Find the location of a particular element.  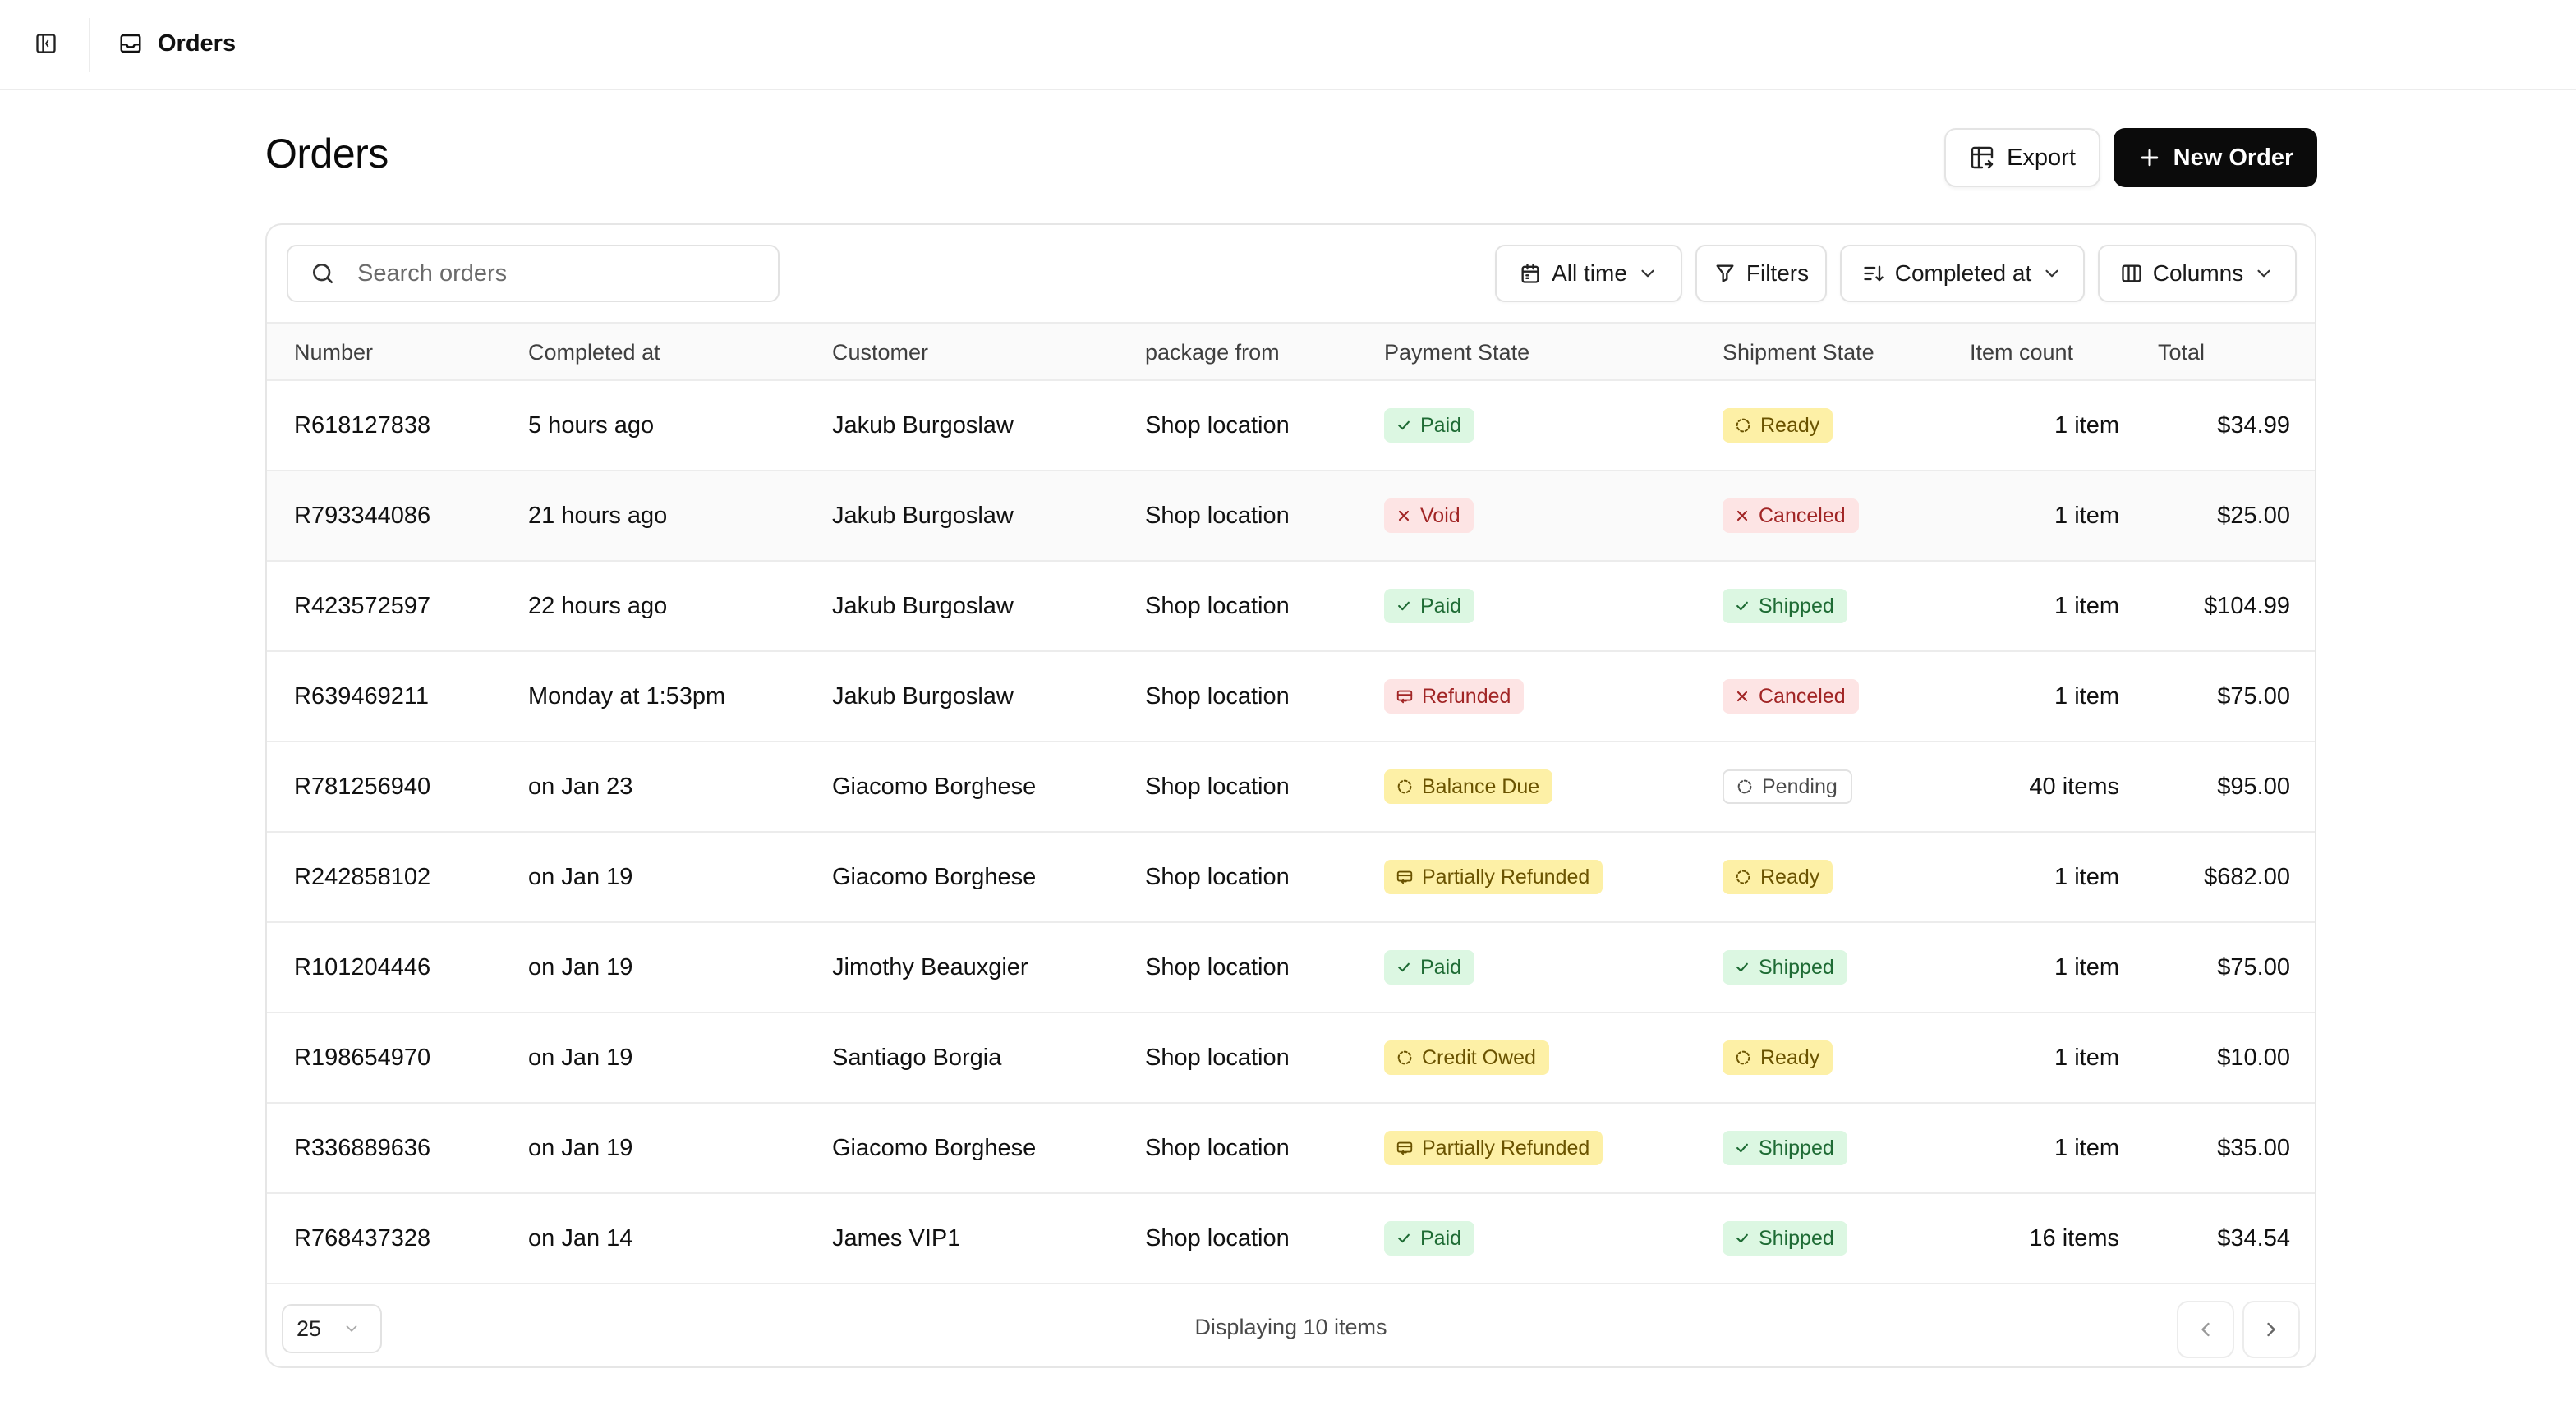

completed-at: 21 hours ago is located at coordinates (598, 515).